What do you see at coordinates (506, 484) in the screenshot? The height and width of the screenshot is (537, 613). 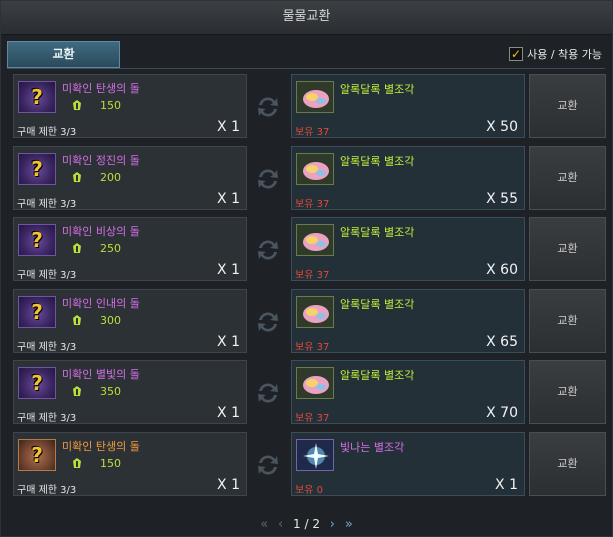 I see `reward-quantity: X 1` at bounding box center [506, 484].